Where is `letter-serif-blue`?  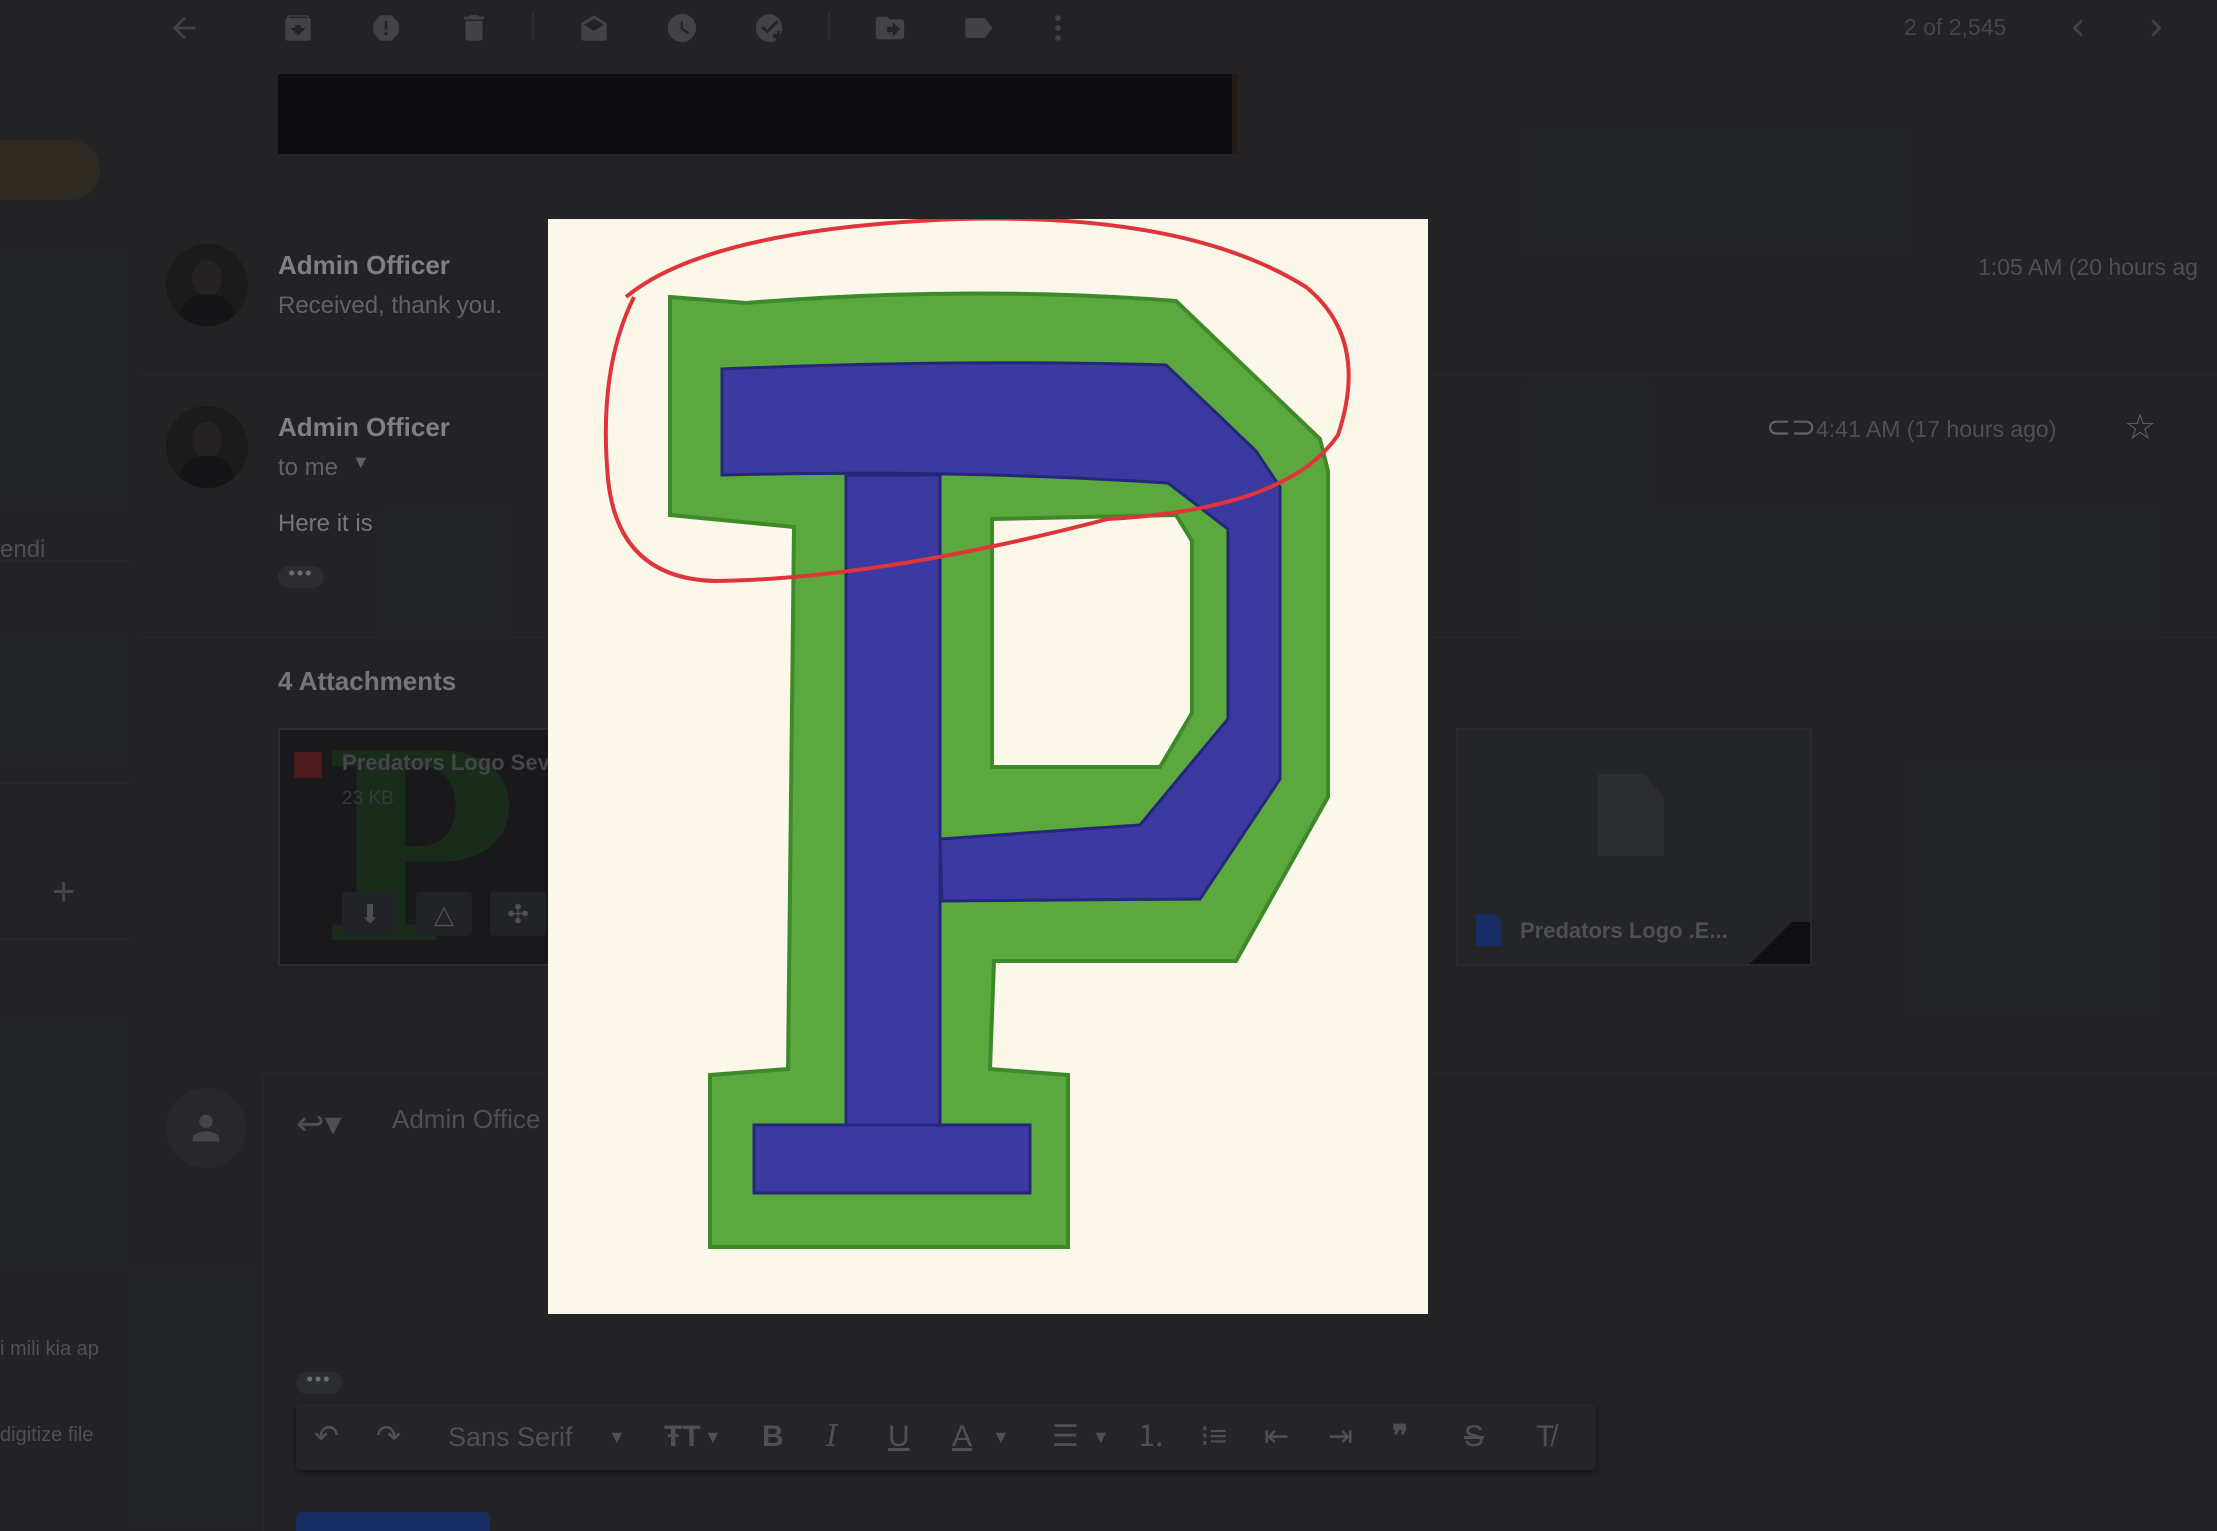 letter-serif-blue is located at coordinates (892, 1159).